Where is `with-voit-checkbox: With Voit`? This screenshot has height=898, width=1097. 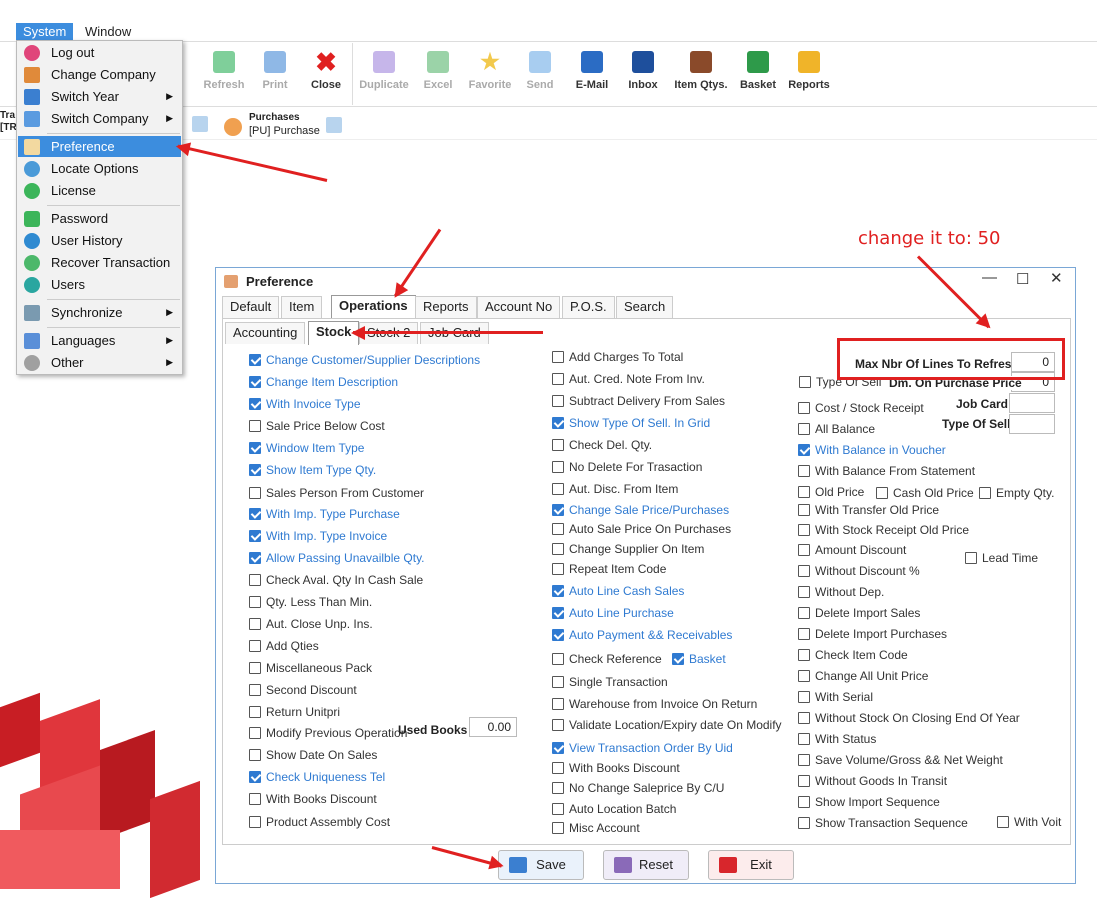 with-voit-checkbox: With Voit is located at coordinates (1029, 822).